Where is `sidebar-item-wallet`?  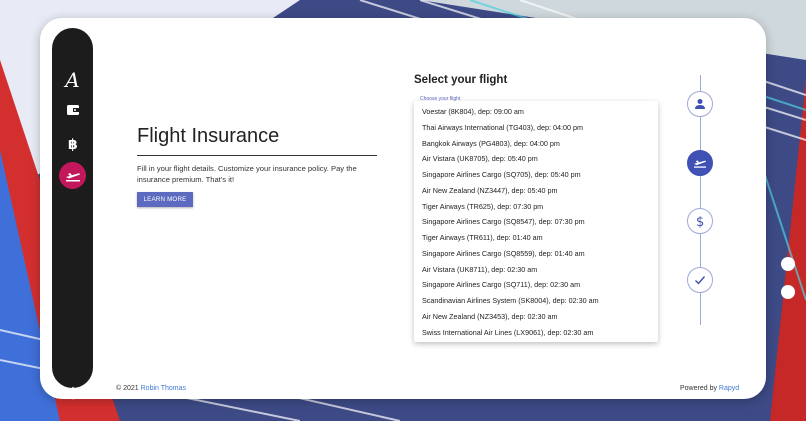 sidebar-item-wallet is located at coordinates (72, 109).